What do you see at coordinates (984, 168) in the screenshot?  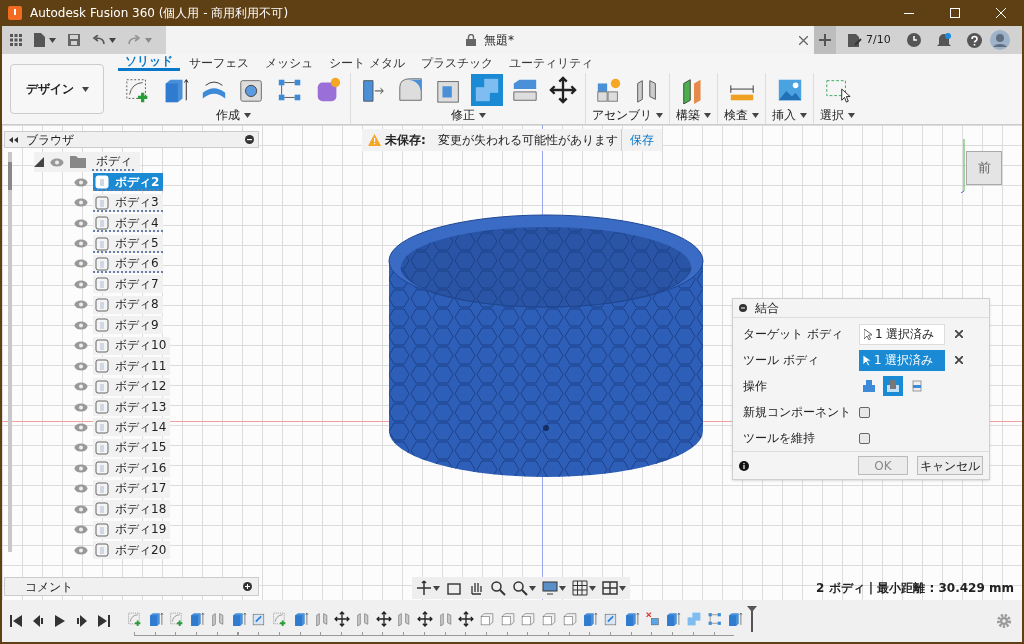 I see `view-cube: 前` at bounding box center [984, 168].